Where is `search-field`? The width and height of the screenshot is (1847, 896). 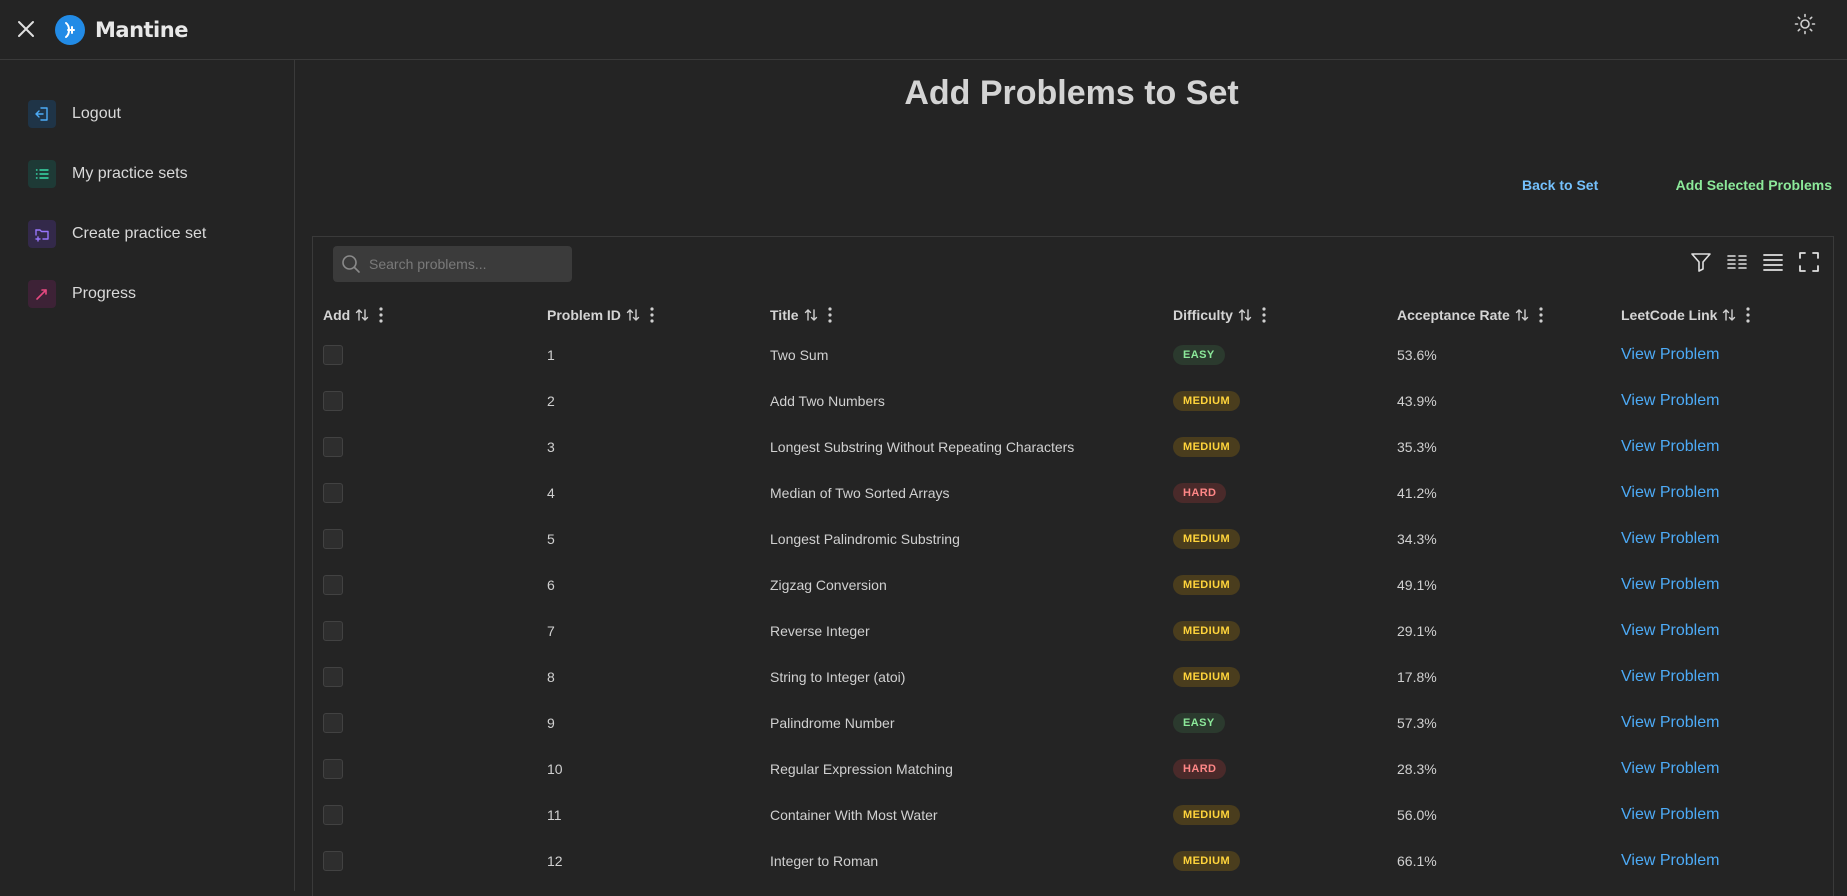 search-field is located at coordinates (452, 264).